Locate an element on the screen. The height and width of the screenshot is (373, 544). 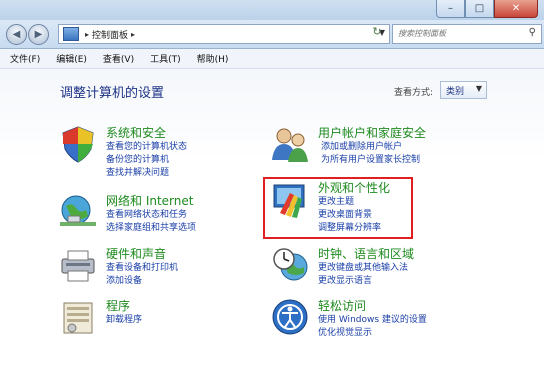
navigation-bar: ◀ ▶ ▸ 控制面板 ▸ ▼ ↻ ⚲ is located at coordinates (272, 34).